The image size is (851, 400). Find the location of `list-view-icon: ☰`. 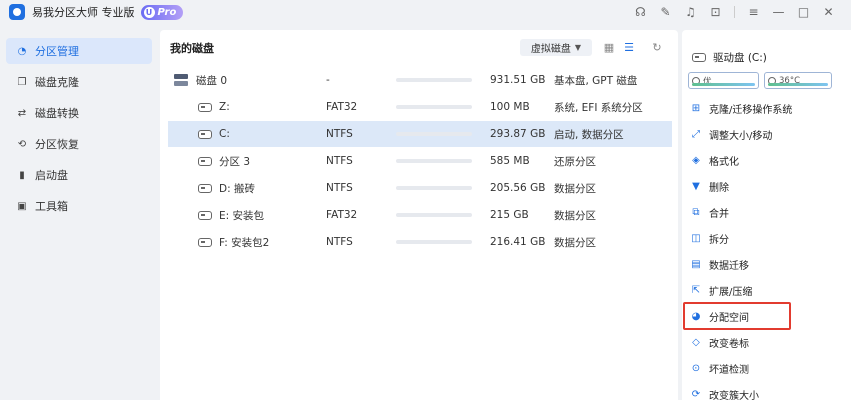

list-view-icon: ☰ is located at coordinates (629, 47).